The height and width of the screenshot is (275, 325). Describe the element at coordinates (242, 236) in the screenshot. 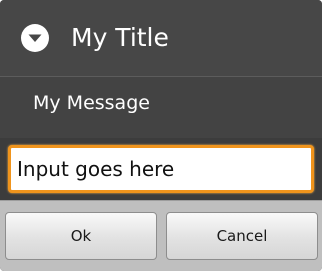

I see `cancel-button: Cancel` at that location.